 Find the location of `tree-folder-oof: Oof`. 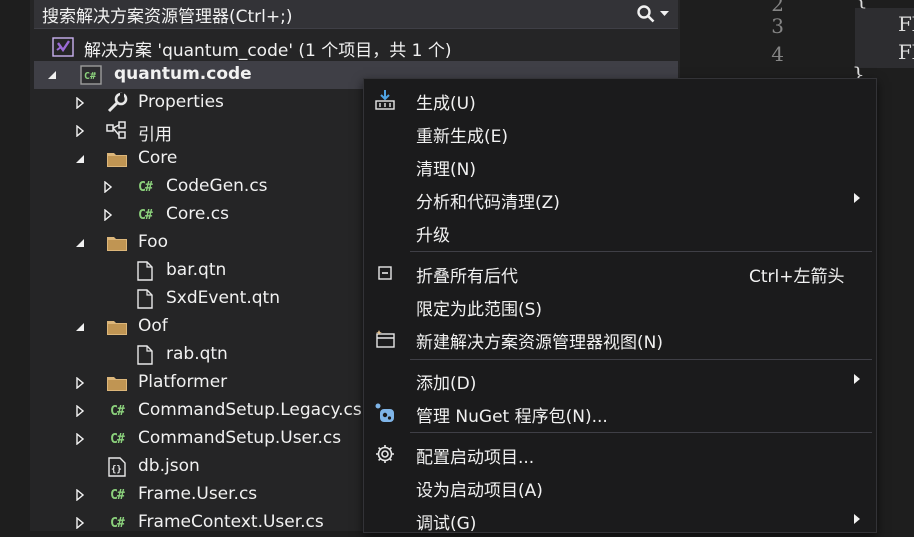

tree-folder-oof: Oof is located at coordinates (199, 327).